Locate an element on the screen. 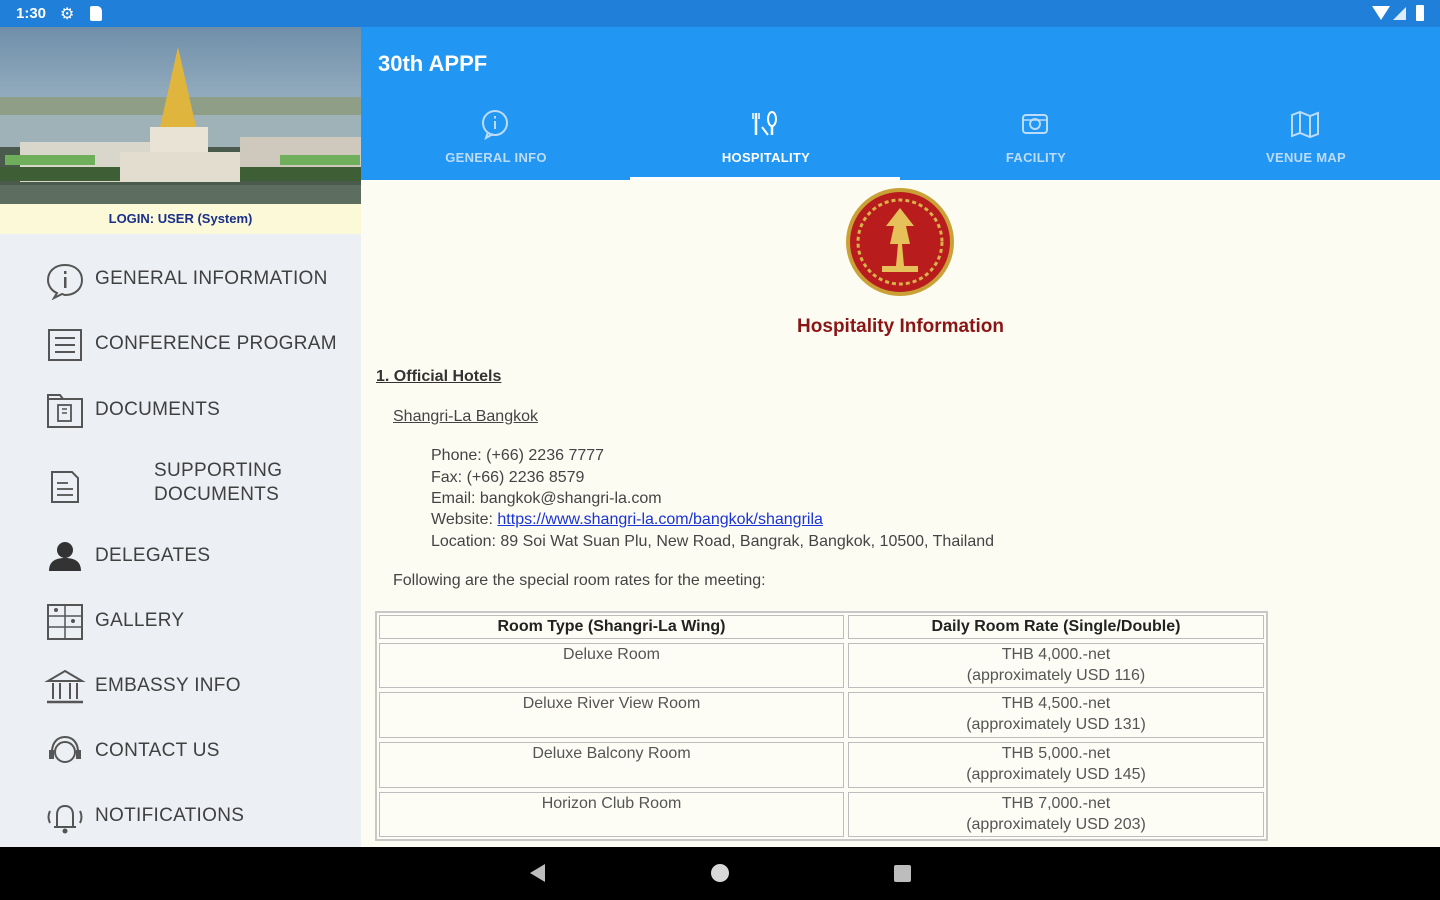 This screenshot has height=900, width=1440. table-cell-rate: THB 7,000.-net (approximately USD 203) is located at coordinates (1056, 814).